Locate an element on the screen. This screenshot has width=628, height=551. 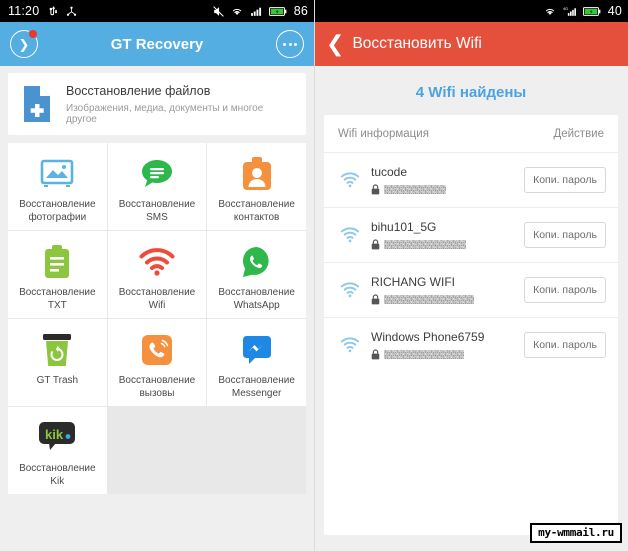
grid-item-messenger: Восстановление Messenger is located at coordinates (256, 362).